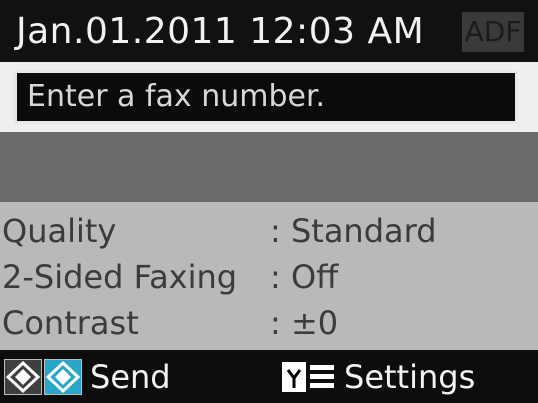 This screenshot has height=403, width=538. I want to click on start-color-icon, so click(63, 377).